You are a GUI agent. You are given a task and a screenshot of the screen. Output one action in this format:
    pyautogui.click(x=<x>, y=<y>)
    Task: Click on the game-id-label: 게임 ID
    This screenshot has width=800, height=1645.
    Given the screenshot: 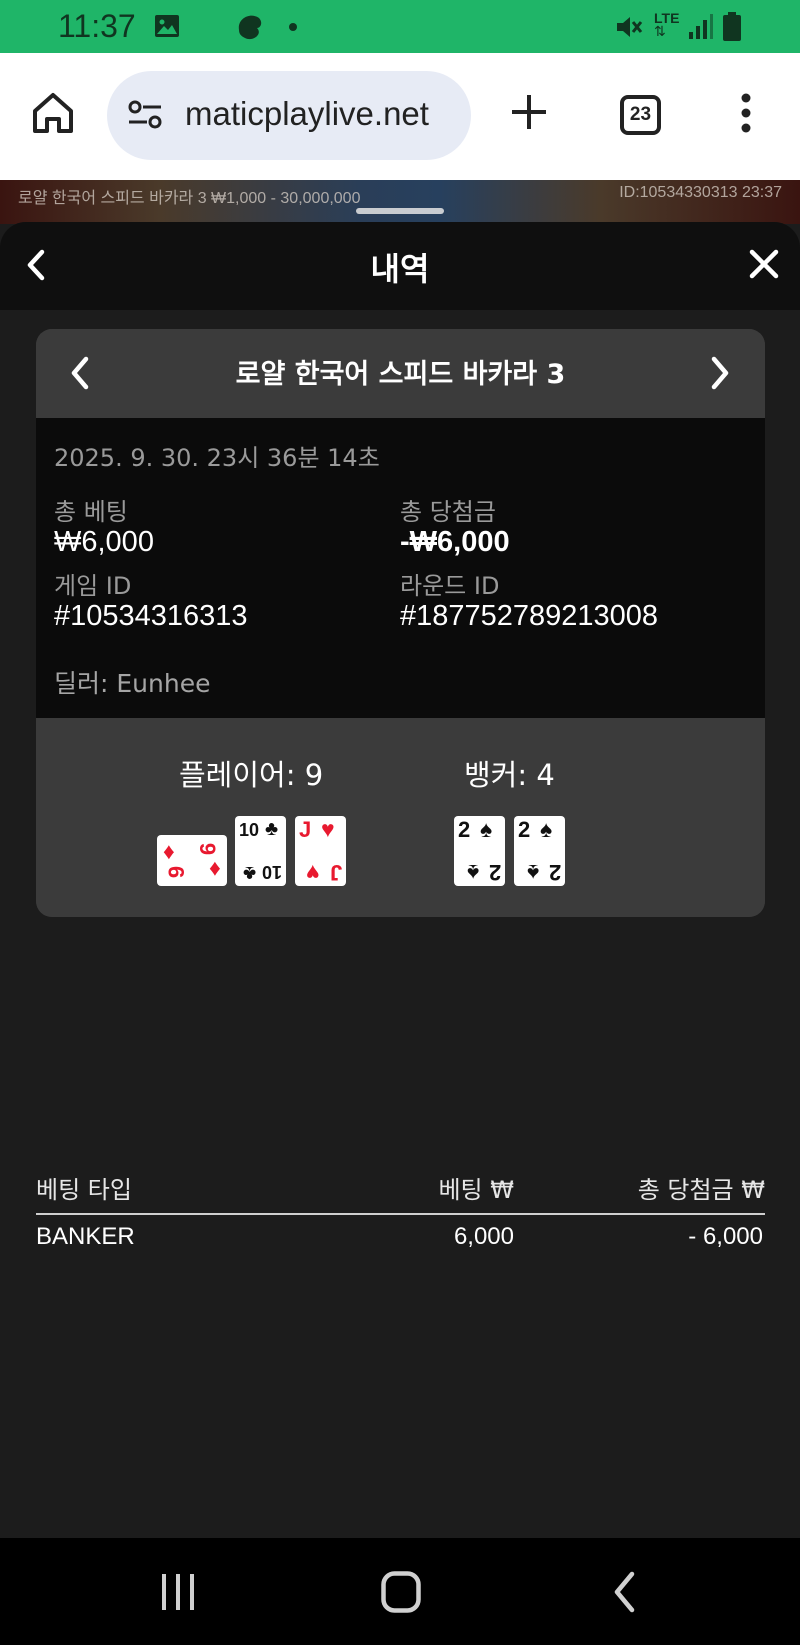 What is the action you would take?
    pyautogui.click(x=93, y=586)
    